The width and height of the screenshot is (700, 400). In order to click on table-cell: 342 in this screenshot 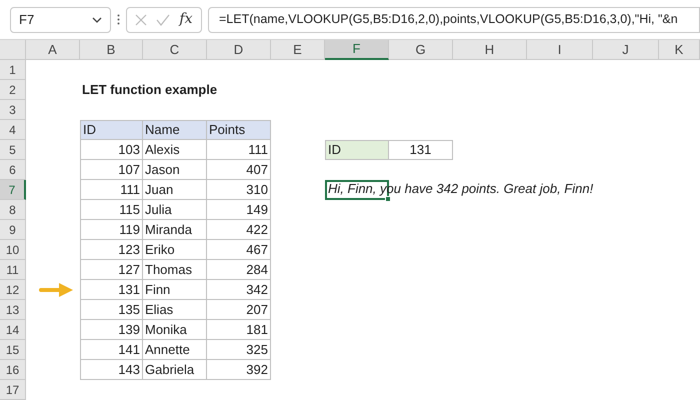, I will do `click(239, 290)`.